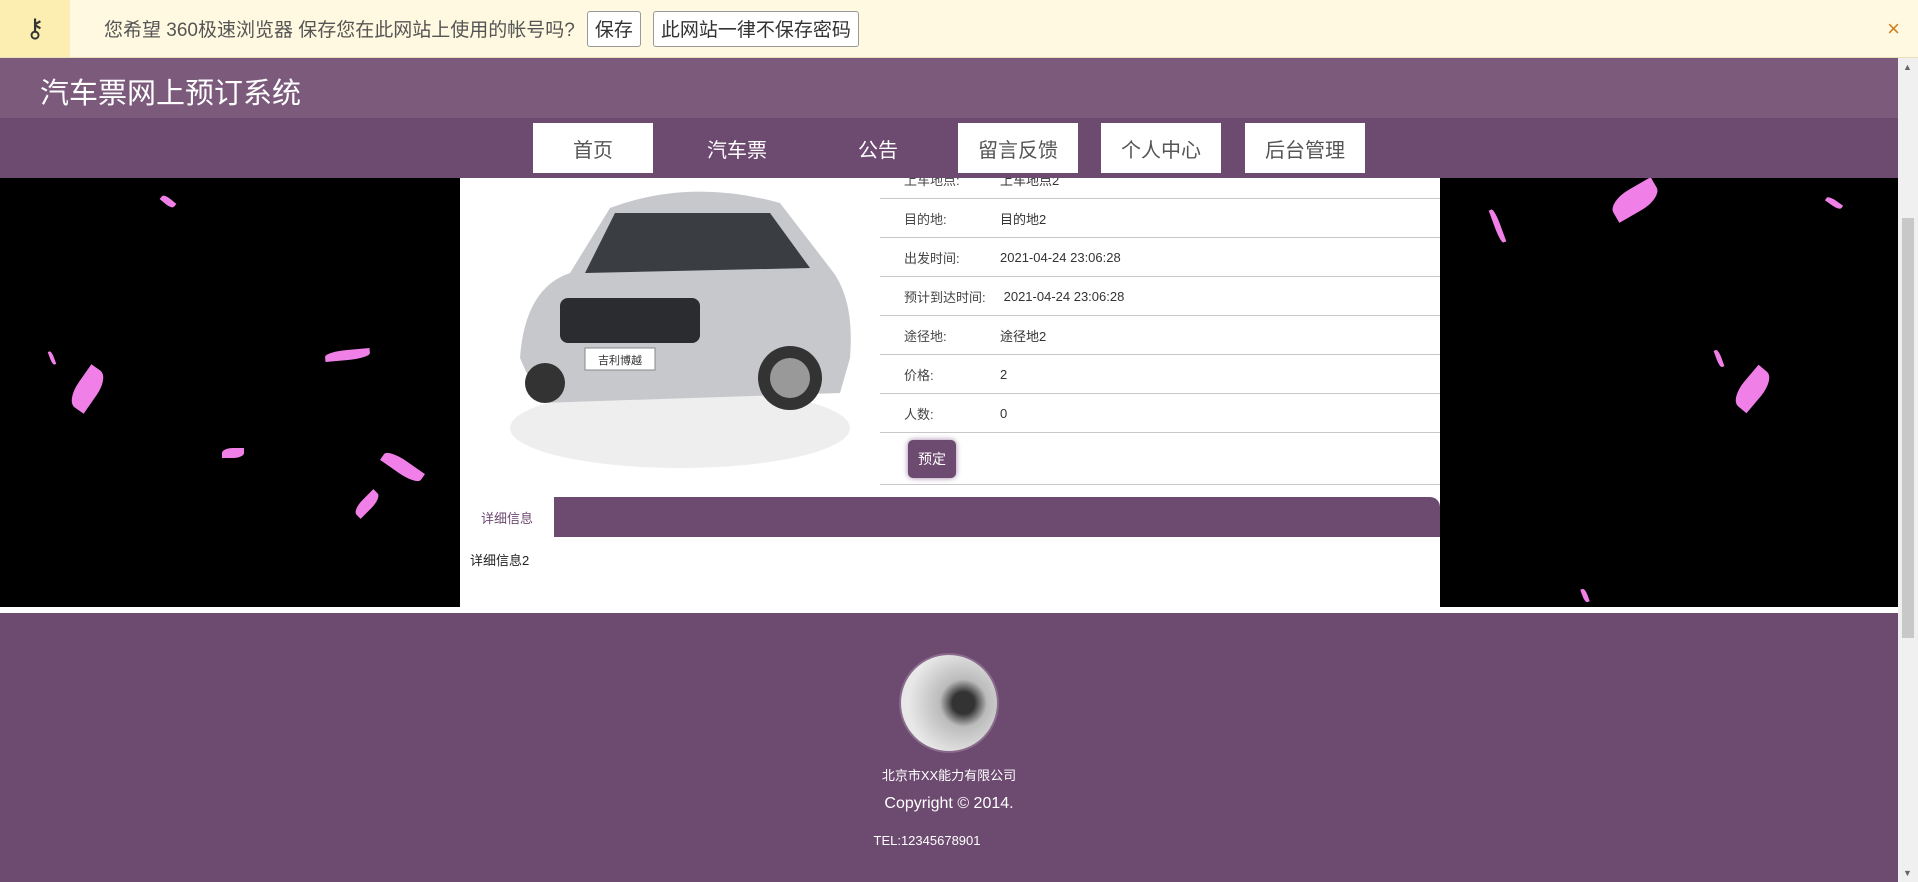 The image size is (1918, 882). I want to click on copyright: Copyright © 2014., so click(949, 803).